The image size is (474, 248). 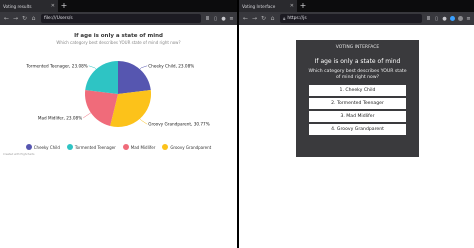 I want to click on slice-label: Cheeky Child, 23.08%, so click(x=171, y=65).